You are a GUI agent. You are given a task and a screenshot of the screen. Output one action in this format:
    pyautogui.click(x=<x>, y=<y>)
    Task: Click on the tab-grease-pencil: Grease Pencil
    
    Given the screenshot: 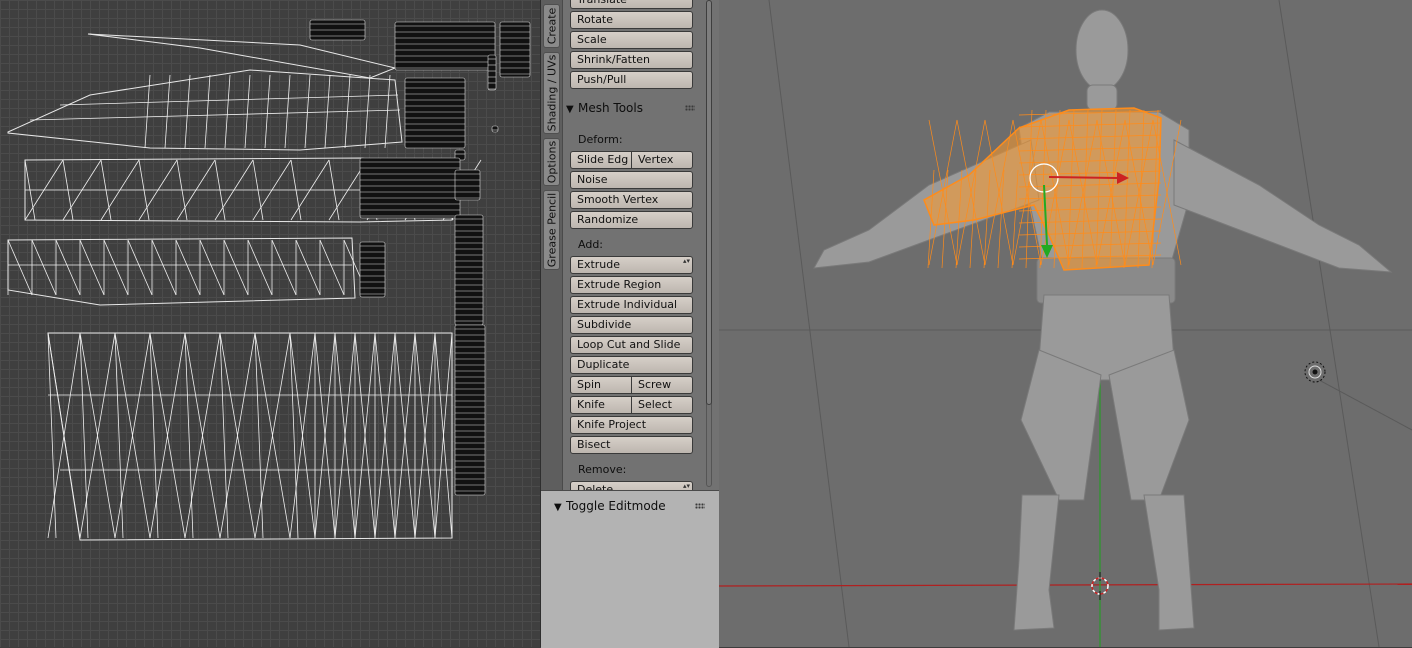 What is the action you would take?
    pyautogui.click(x=551, y=230)
    